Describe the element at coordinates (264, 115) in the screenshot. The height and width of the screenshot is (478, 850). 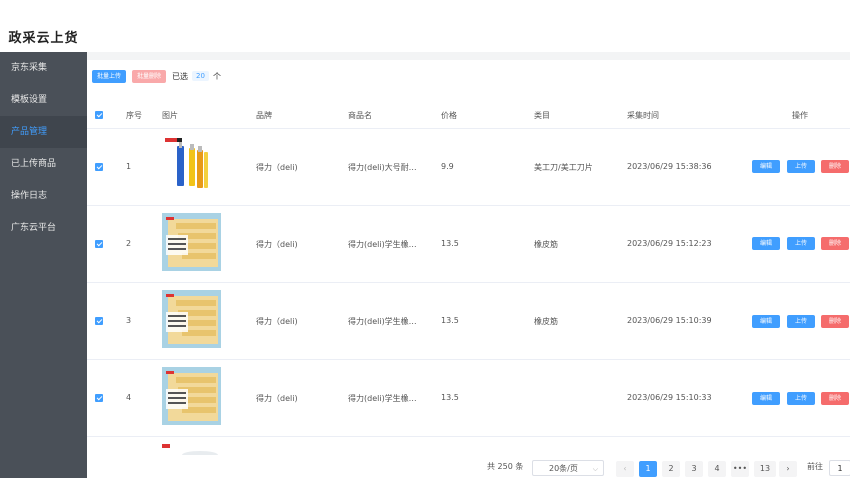
I see `header-brand: 品牌` at that location.